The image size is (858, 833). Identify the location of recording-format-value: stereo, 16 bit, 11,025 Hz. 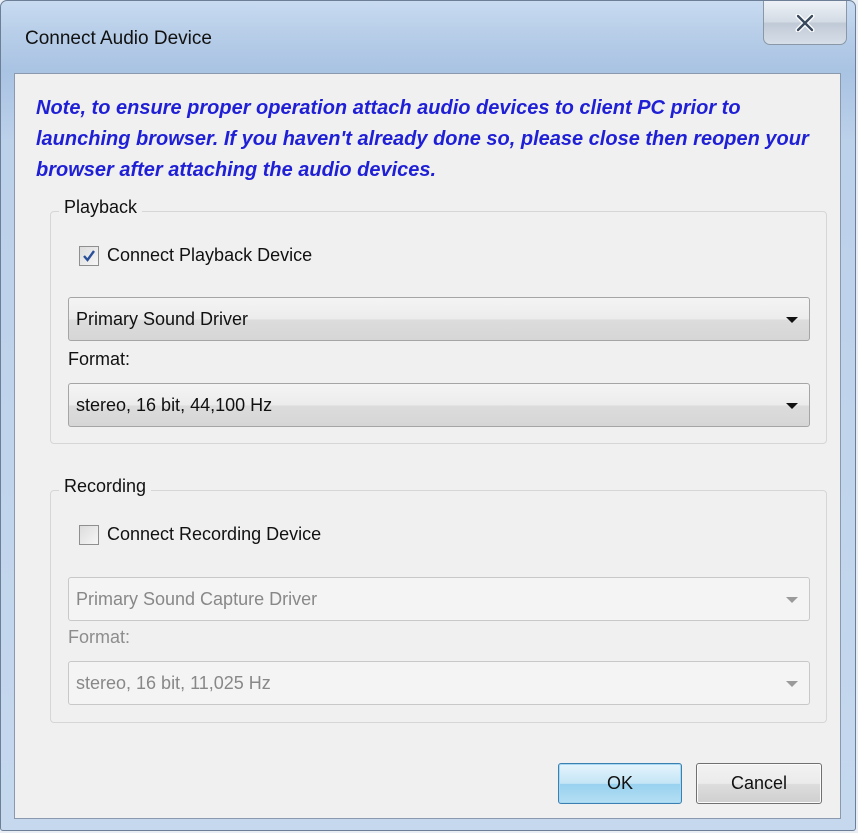
(173, 683).